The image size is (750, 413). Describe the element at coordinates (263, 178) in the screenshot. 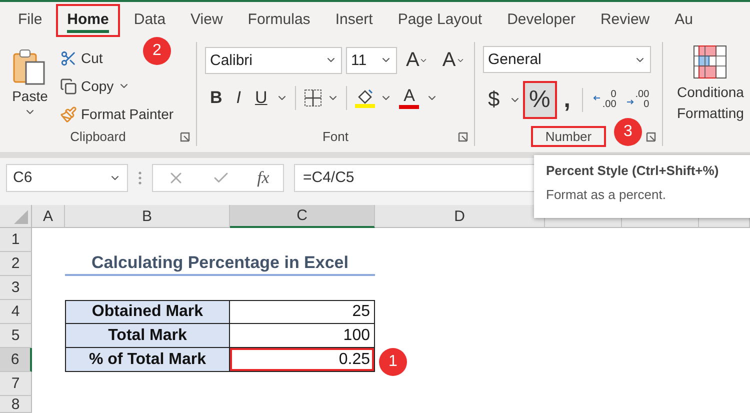

I see `insert-function-button: fx` at that location.